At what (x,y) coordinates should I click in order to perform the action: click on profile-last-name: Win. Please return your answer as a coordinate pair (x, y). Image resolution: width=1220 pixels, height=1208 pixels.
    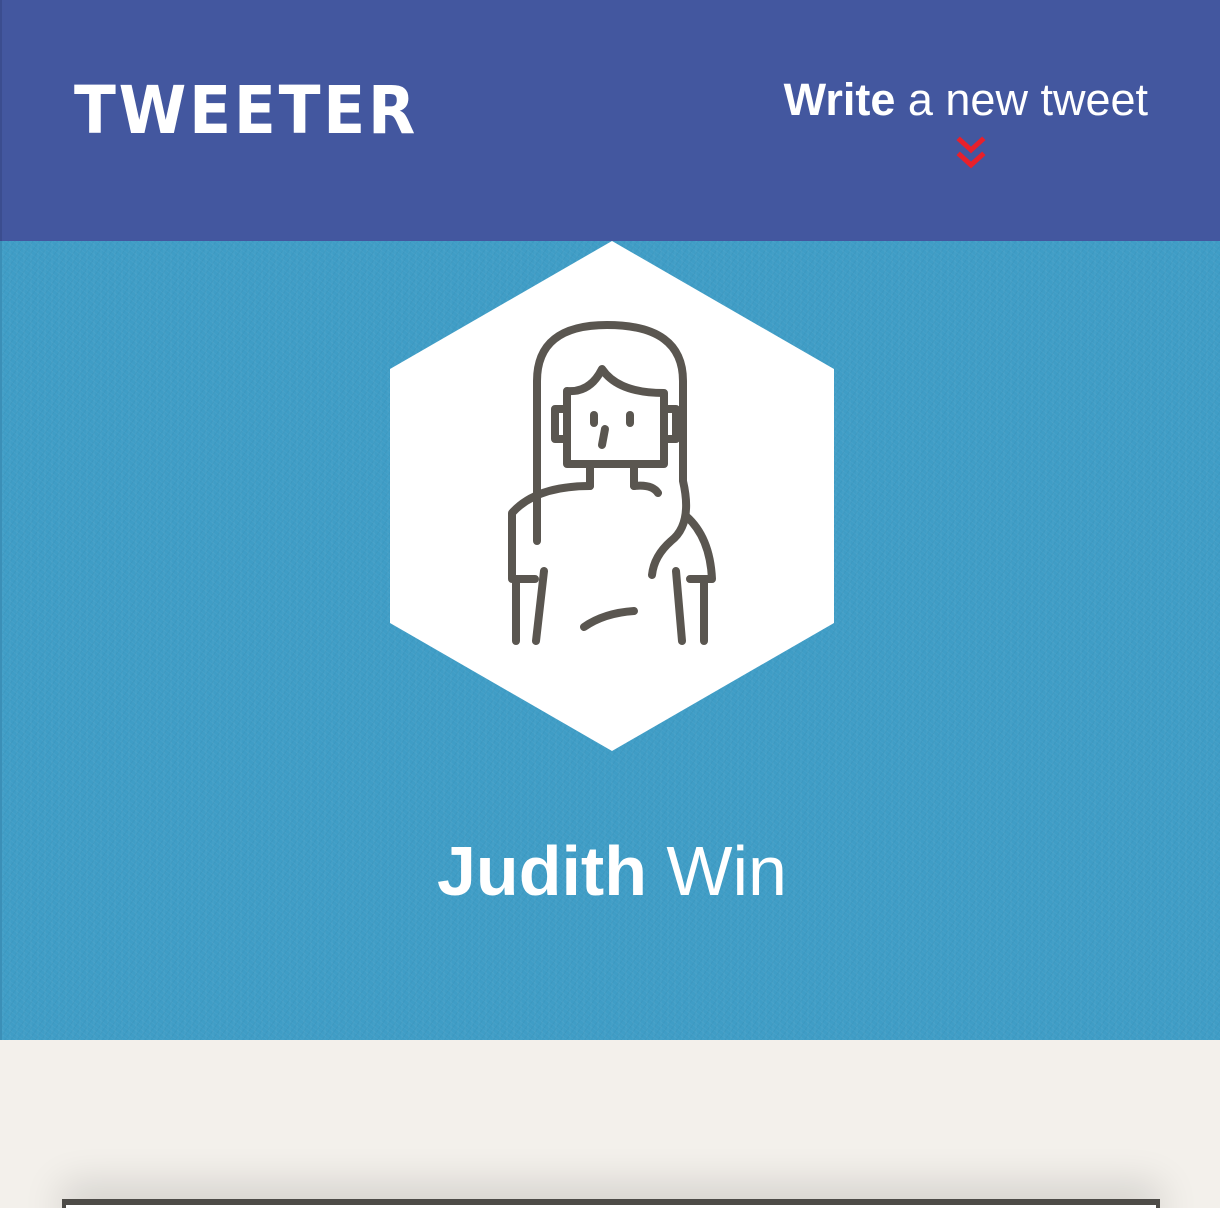
    Looking at the image, I should click on (726, 871).